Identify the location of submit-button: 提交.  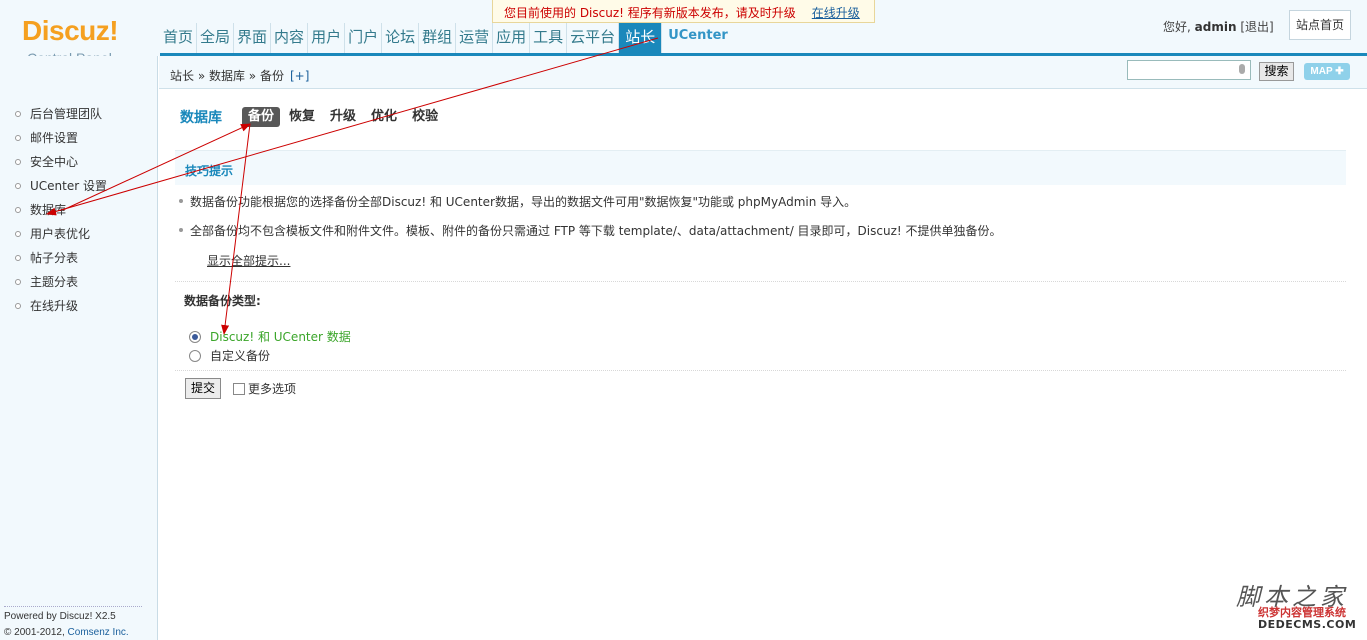
(203, 388).